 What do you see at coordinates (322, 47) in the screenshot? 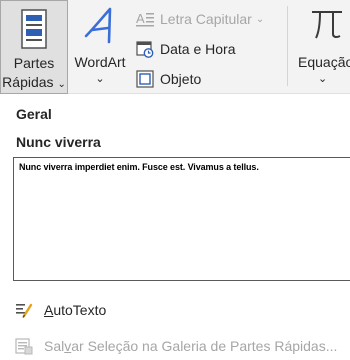
I see `equation-button: Equação ⌄` at bounding box center [322, 47].